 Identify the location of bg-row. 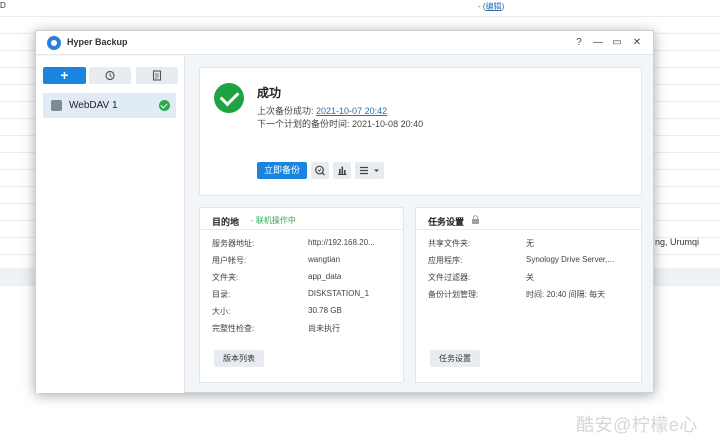
(360, 8).